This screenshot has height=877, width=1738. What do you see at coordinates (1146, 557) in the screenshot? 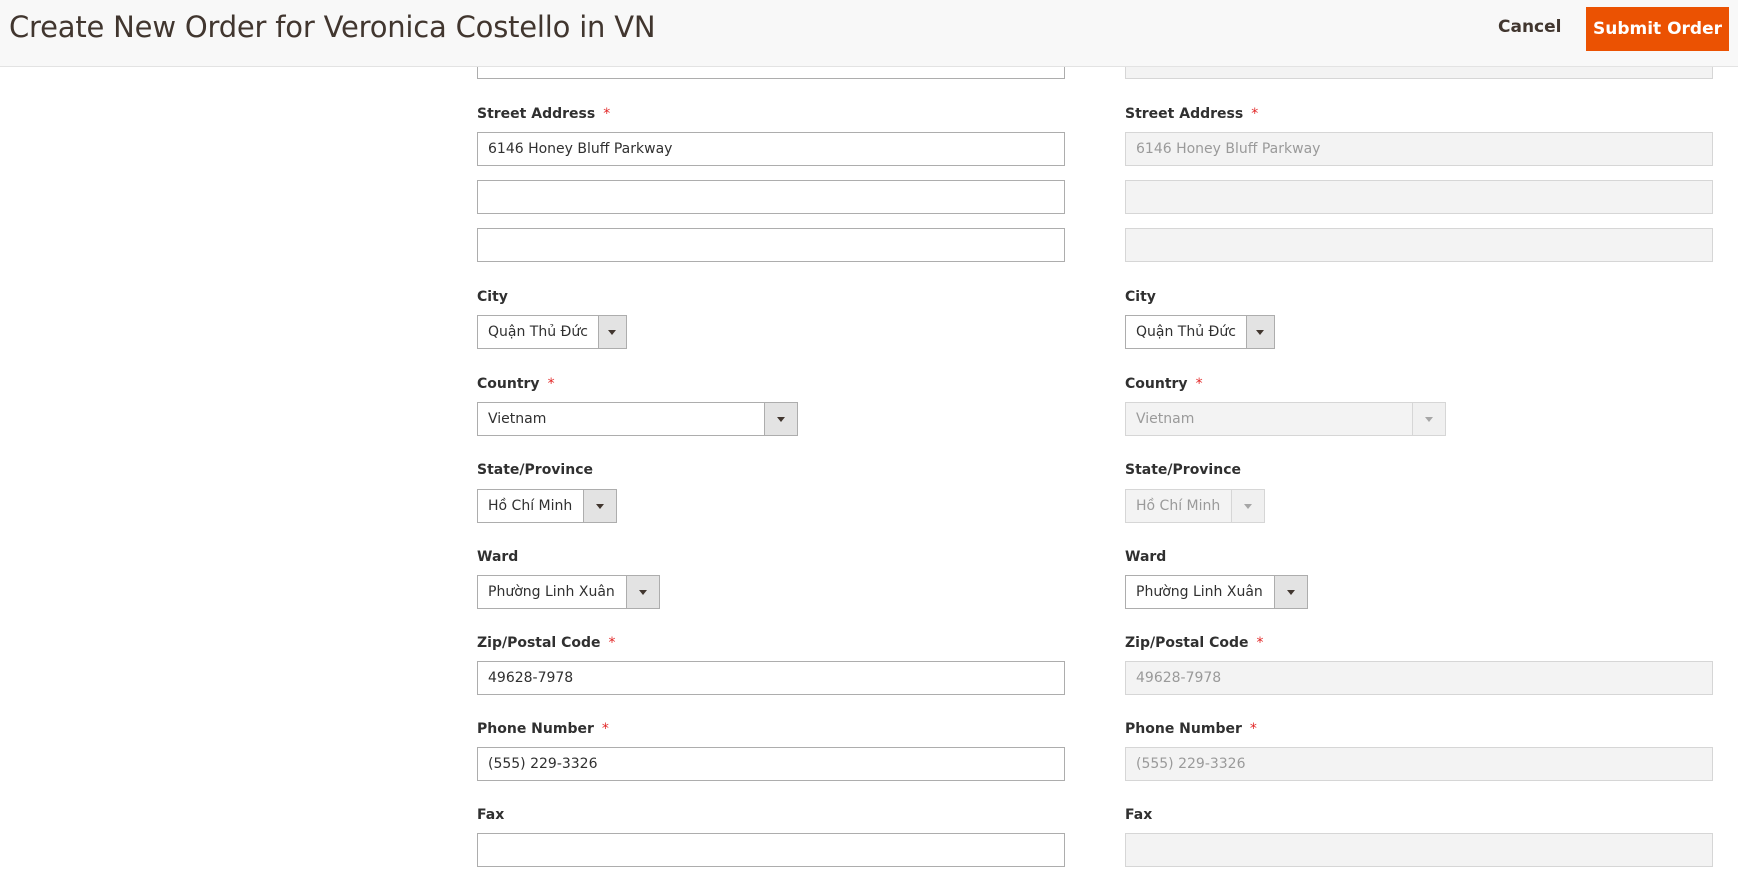
I see `shipping-ward-label: Ward` at bounding box center [1146, 557].